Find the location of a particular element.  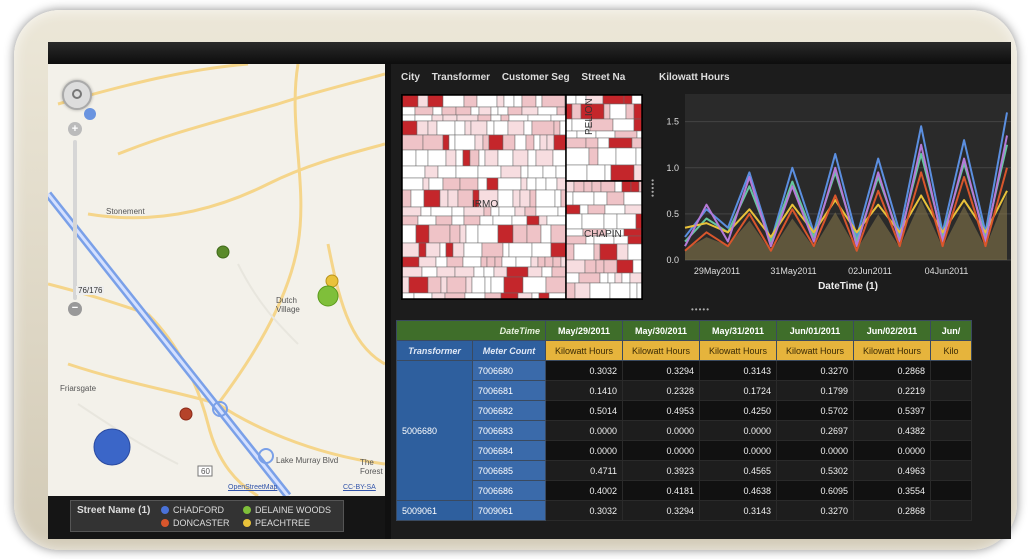

table-row: 7006685 0.4711 0.3923 0.4565 0.5302 0.4963 is located at coordinates (684, 470).